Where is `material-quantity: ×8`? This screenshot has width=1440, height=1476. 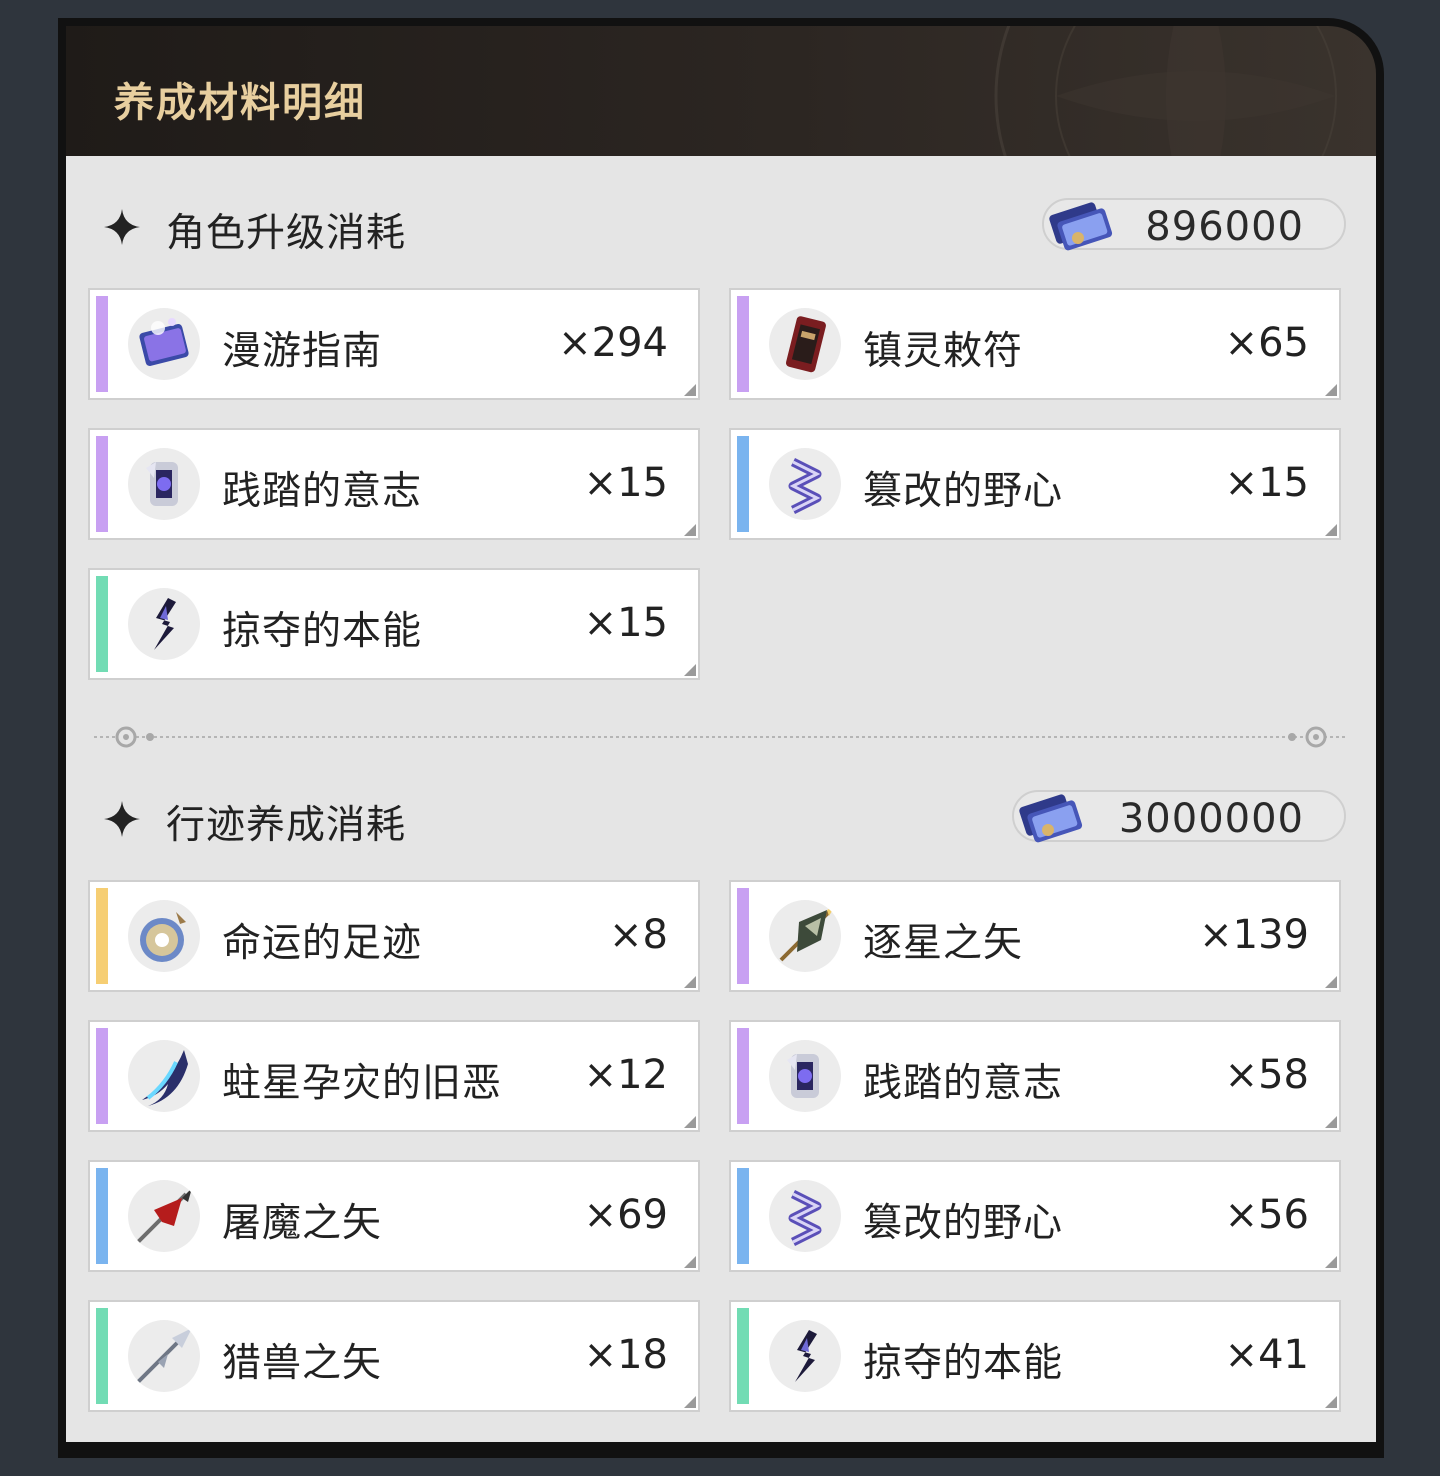 material-quantity: ×8 is located at coordinates (638, 935).